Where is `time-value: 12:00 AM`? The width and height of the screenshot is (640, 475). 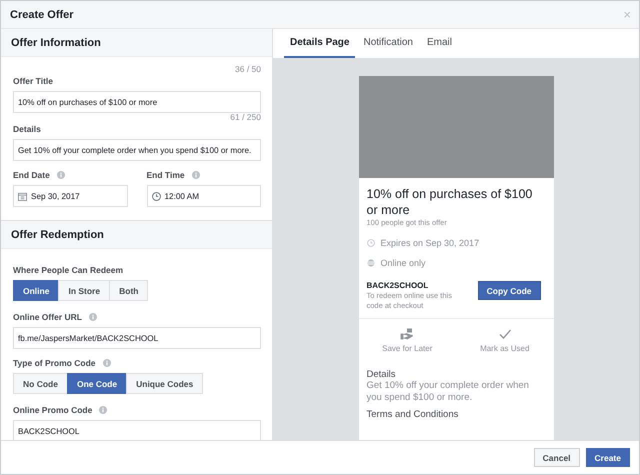 time-value: 12:00 AM is located at coordinates (182, 196).